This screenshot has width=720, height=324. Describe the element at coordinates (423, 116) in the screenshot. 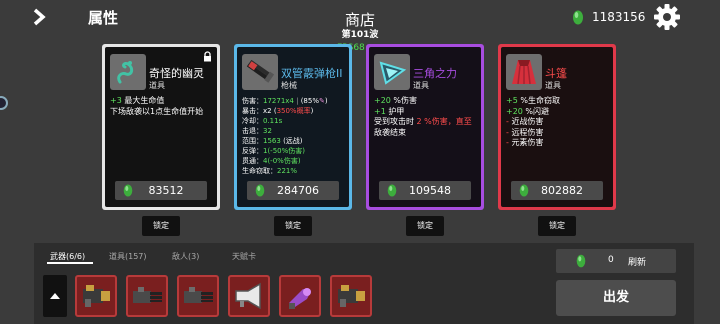

I see `item-description: +20 %伤害 +1 护甲 受到攻击时 2 %伤害，直至 敌袭结束` at that location.